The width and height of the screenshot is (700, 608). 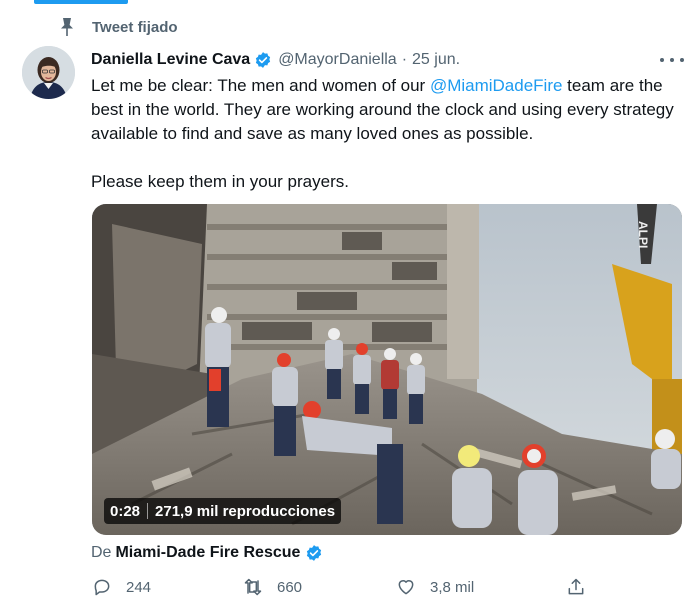 I want to click on video-views: 271,9 mil reproducciones, so click(x=245, y=511).